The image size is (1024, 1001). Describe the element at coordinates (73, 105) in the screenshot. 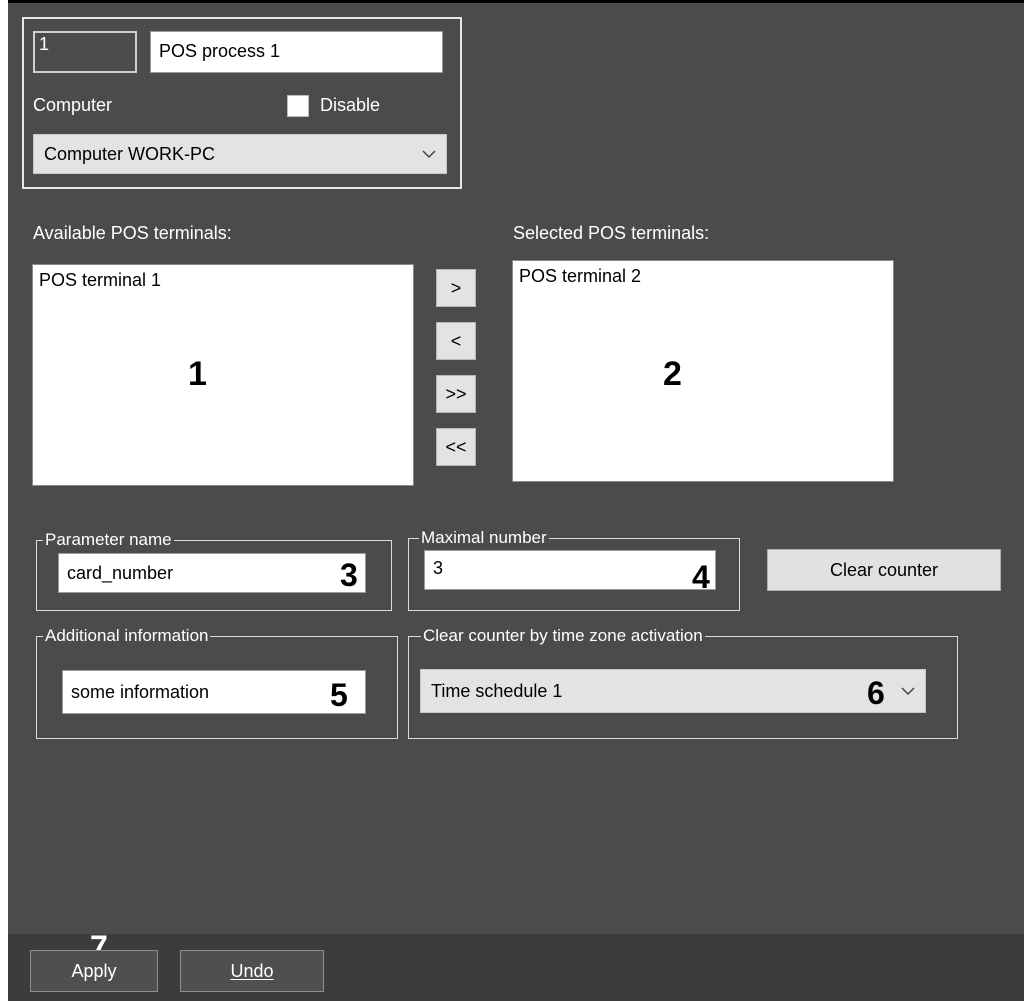

I see `computer-label: Computer` at that location.